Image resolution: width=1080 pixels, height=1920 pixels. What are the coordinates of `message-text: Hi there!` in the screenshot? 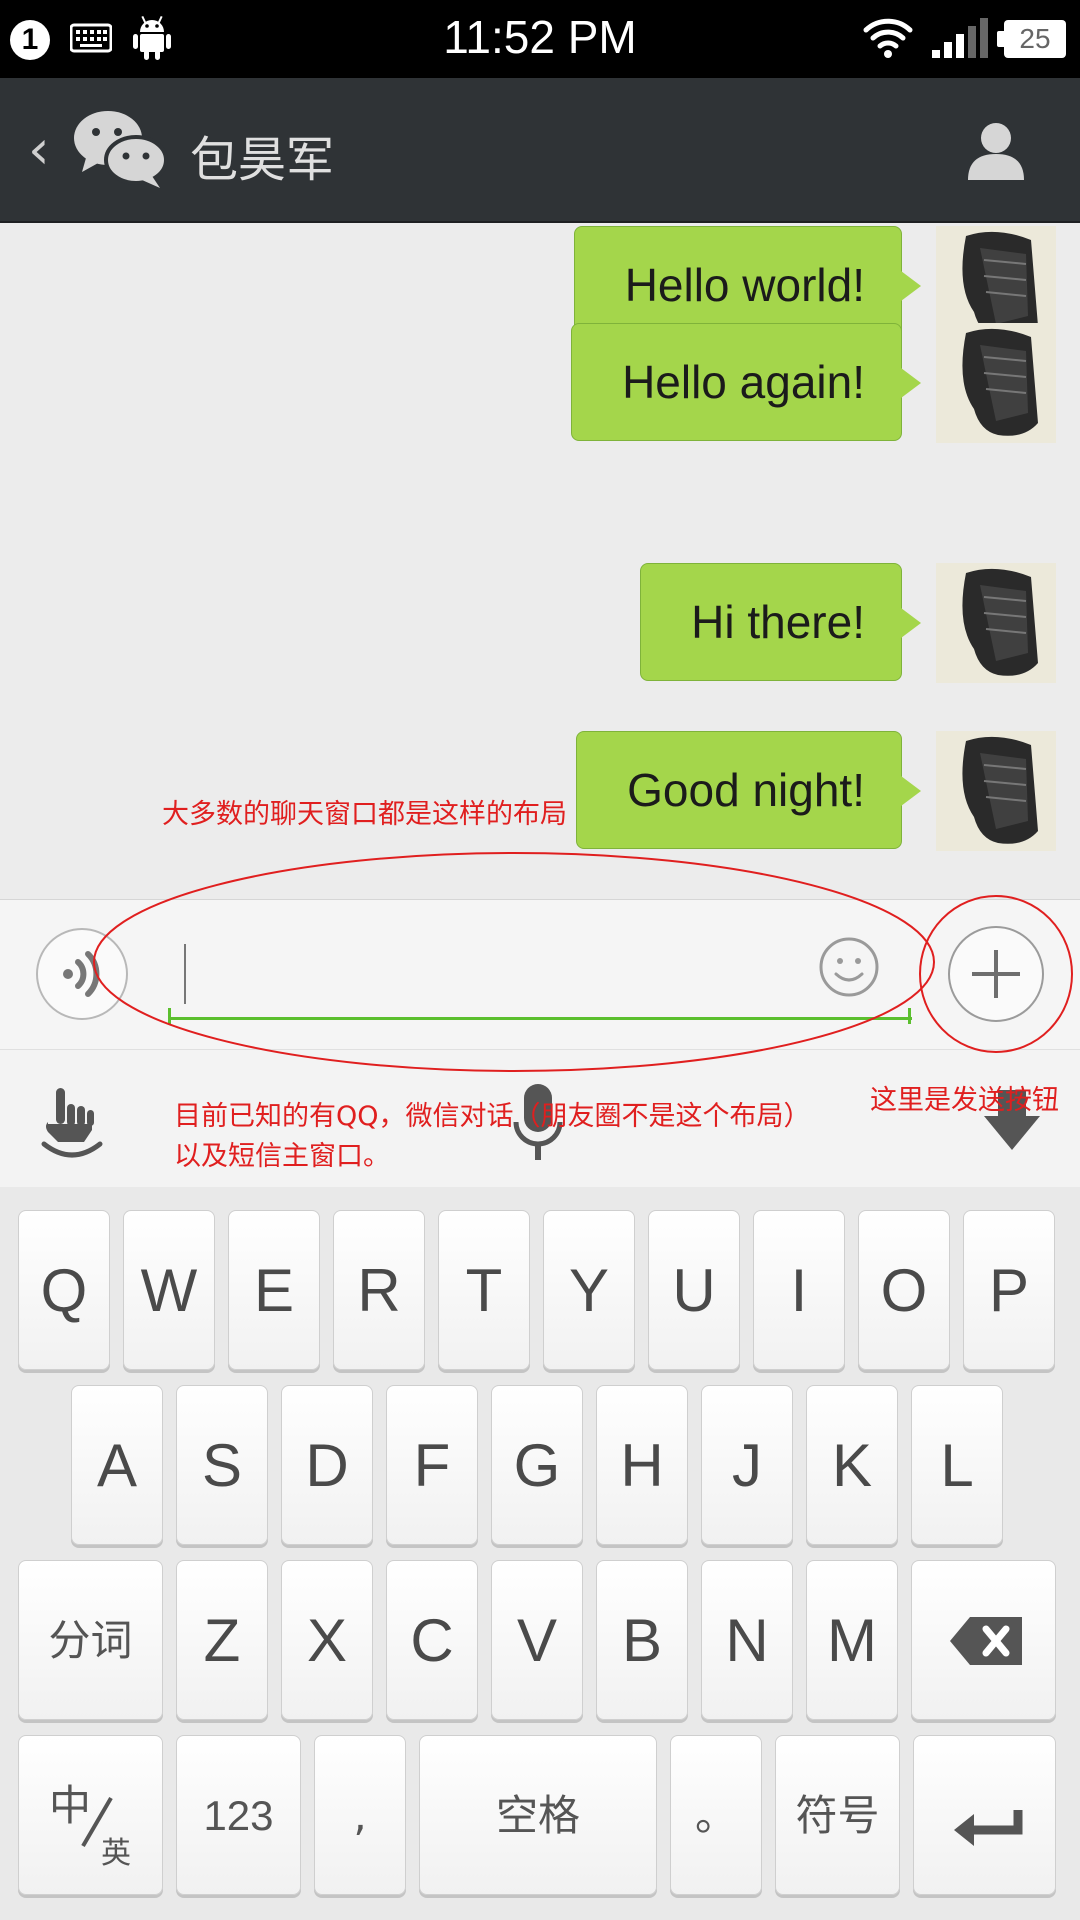 It's located at (778, 622).